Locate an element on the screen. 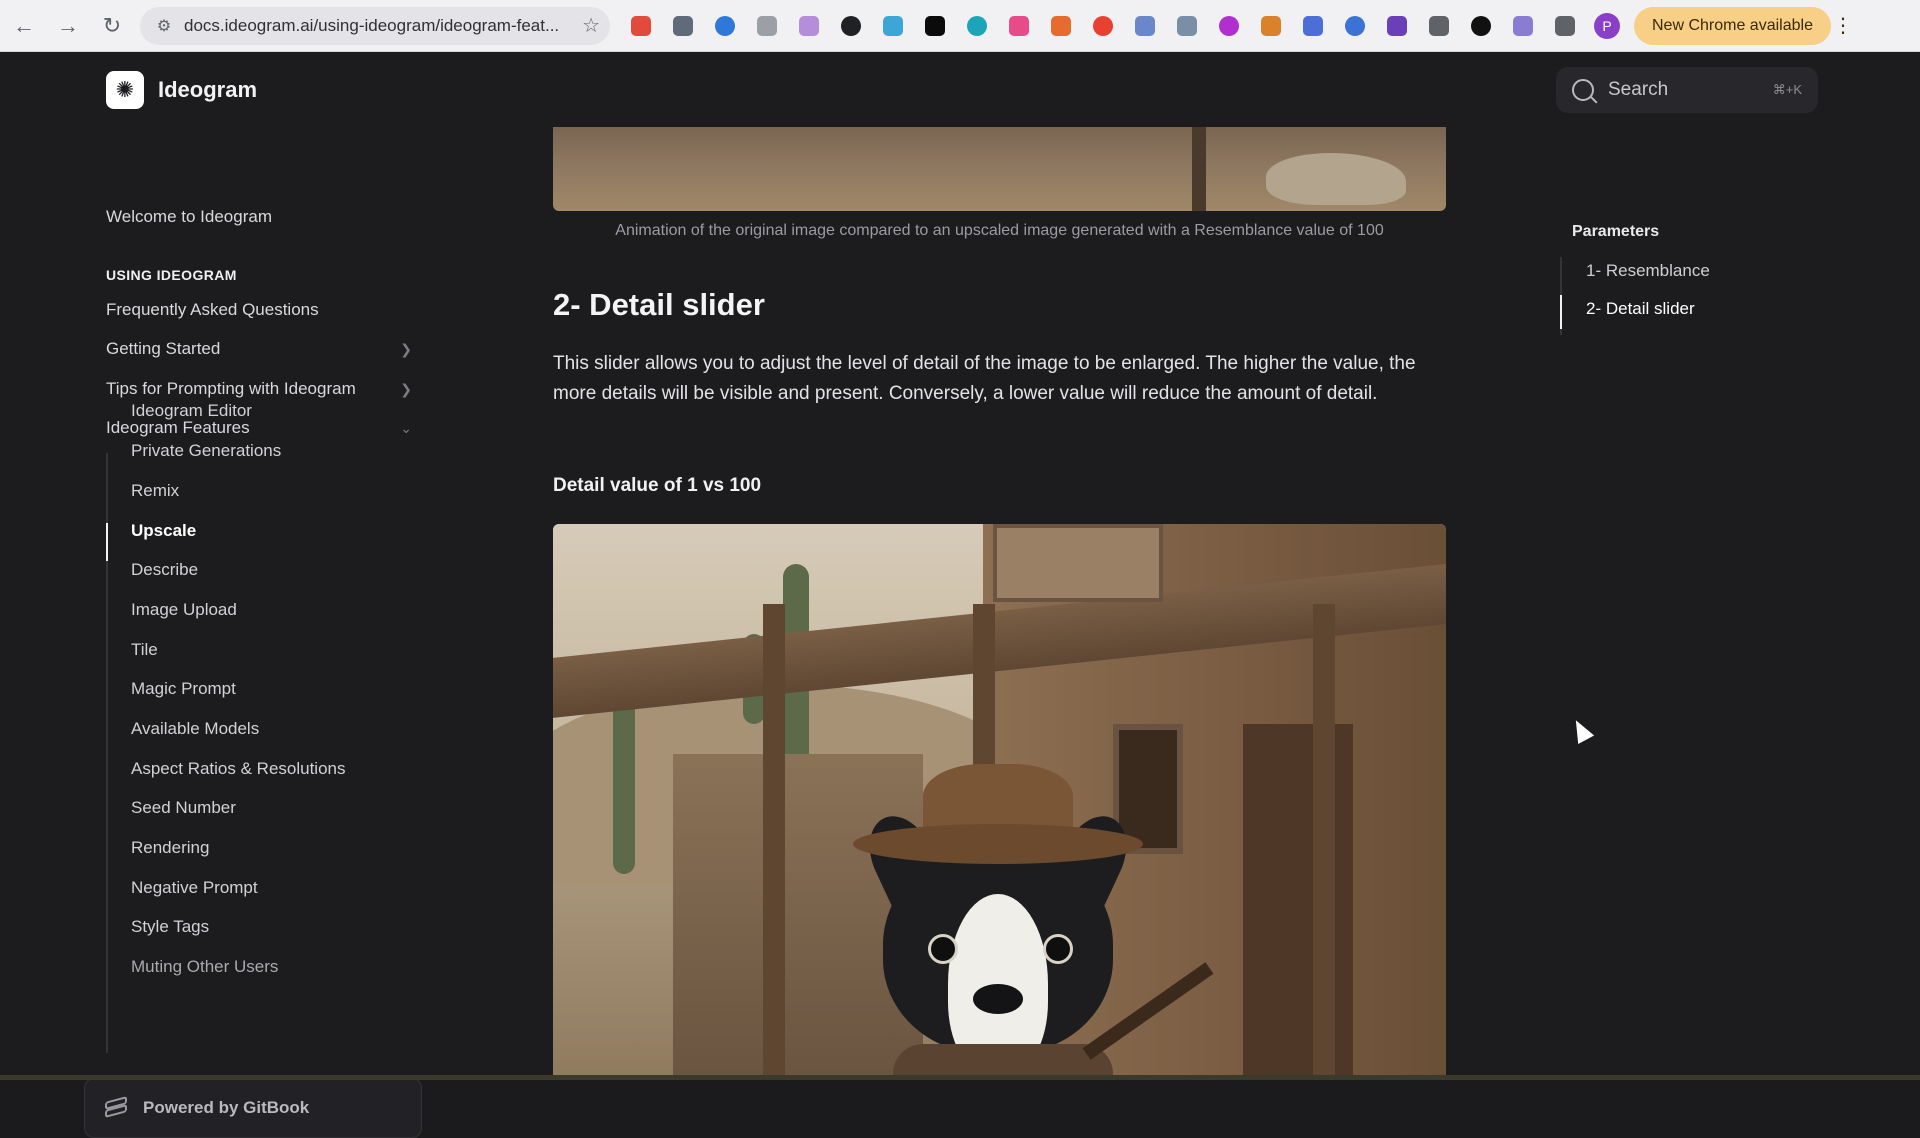  extensions-row is located at coordinates (1103, 26).